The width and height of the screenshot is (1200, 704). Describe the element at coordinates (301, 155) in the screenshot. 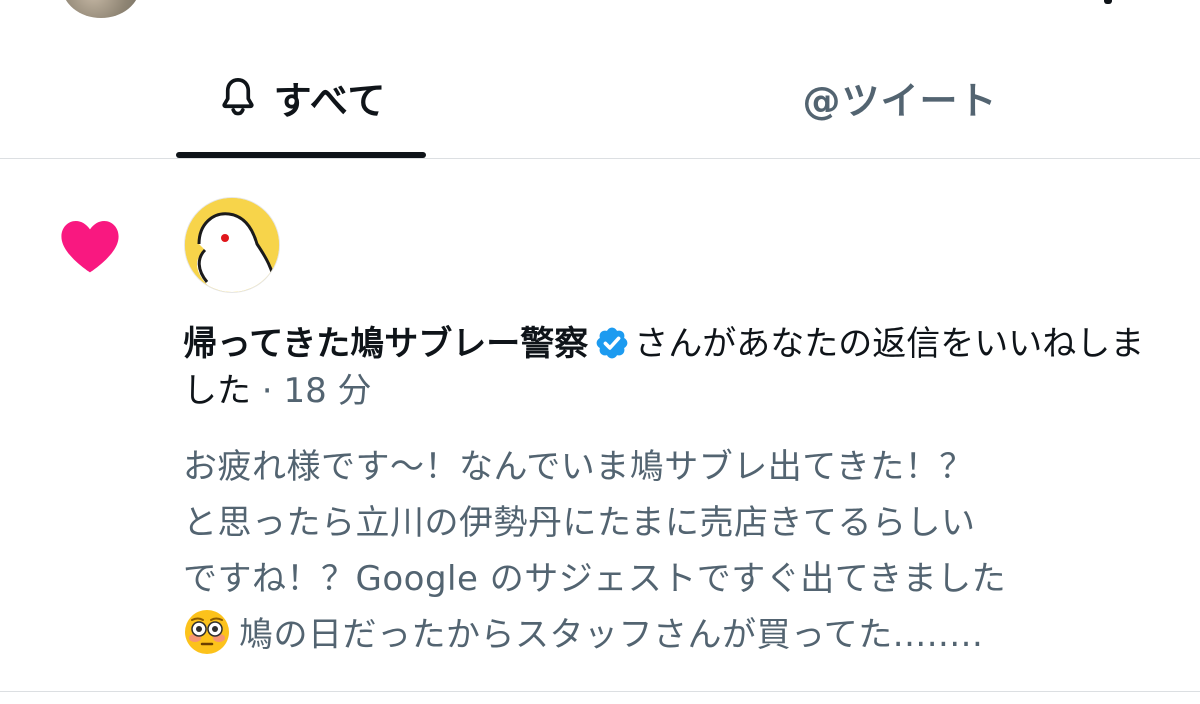

I see `active-tab-indicator` at that location.